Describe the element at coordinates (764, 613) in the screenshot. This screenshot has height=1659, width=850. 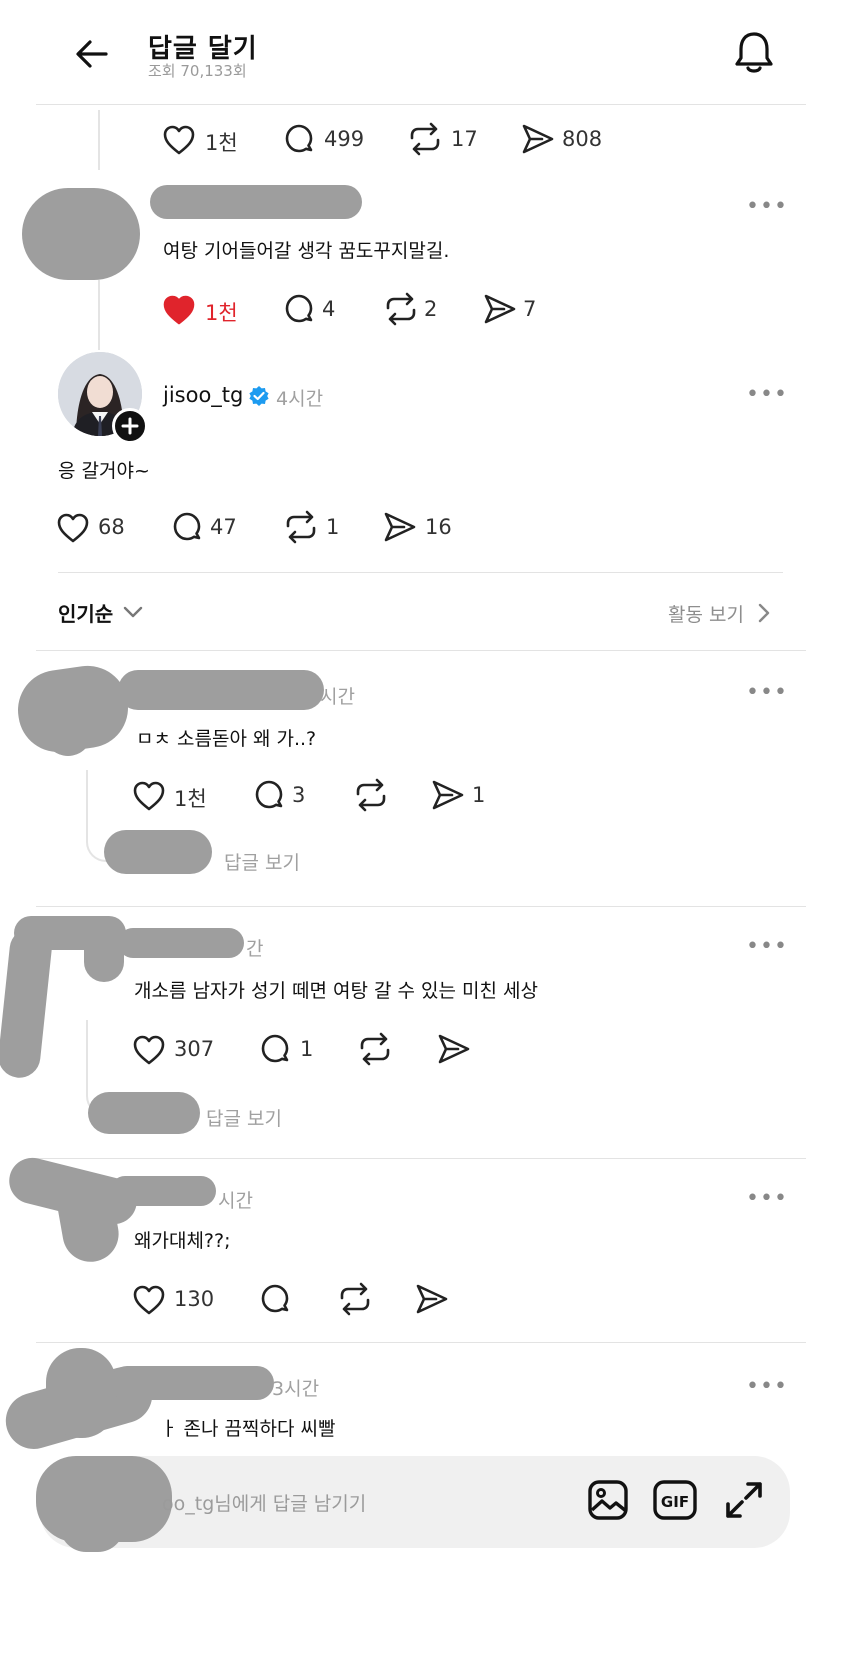
I see `chevron-right-icon` at that location.